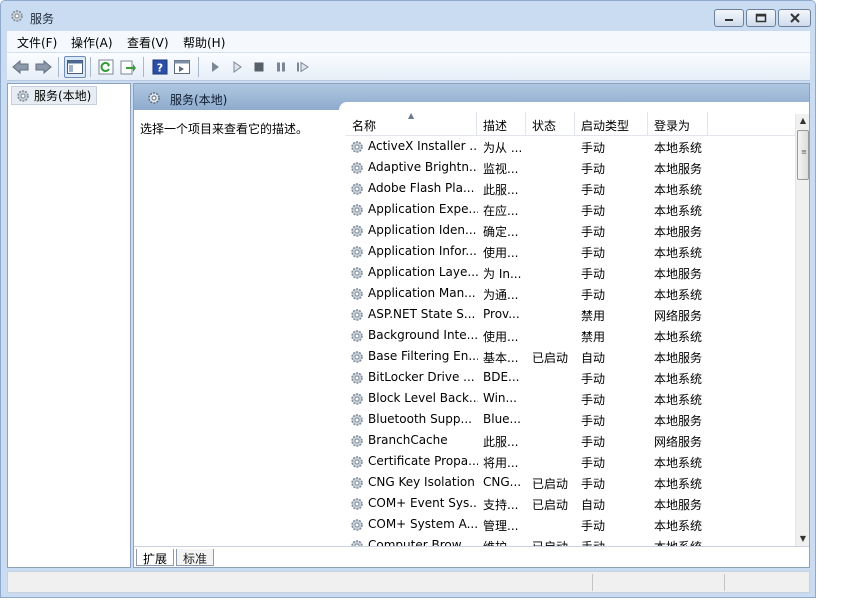  I want to click on tree-item-label: 服务(本地), so click(63, 96).